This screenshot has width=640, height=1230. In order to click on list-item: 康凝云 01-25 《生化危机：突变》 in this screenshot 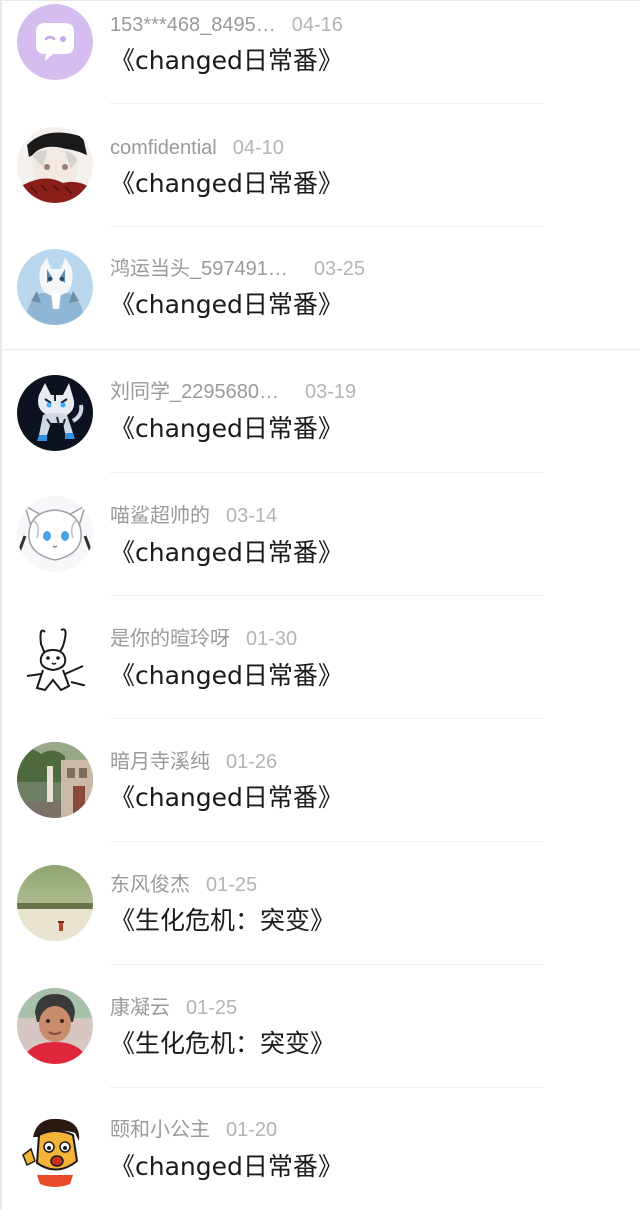, I will do `click(320, 1045)`.